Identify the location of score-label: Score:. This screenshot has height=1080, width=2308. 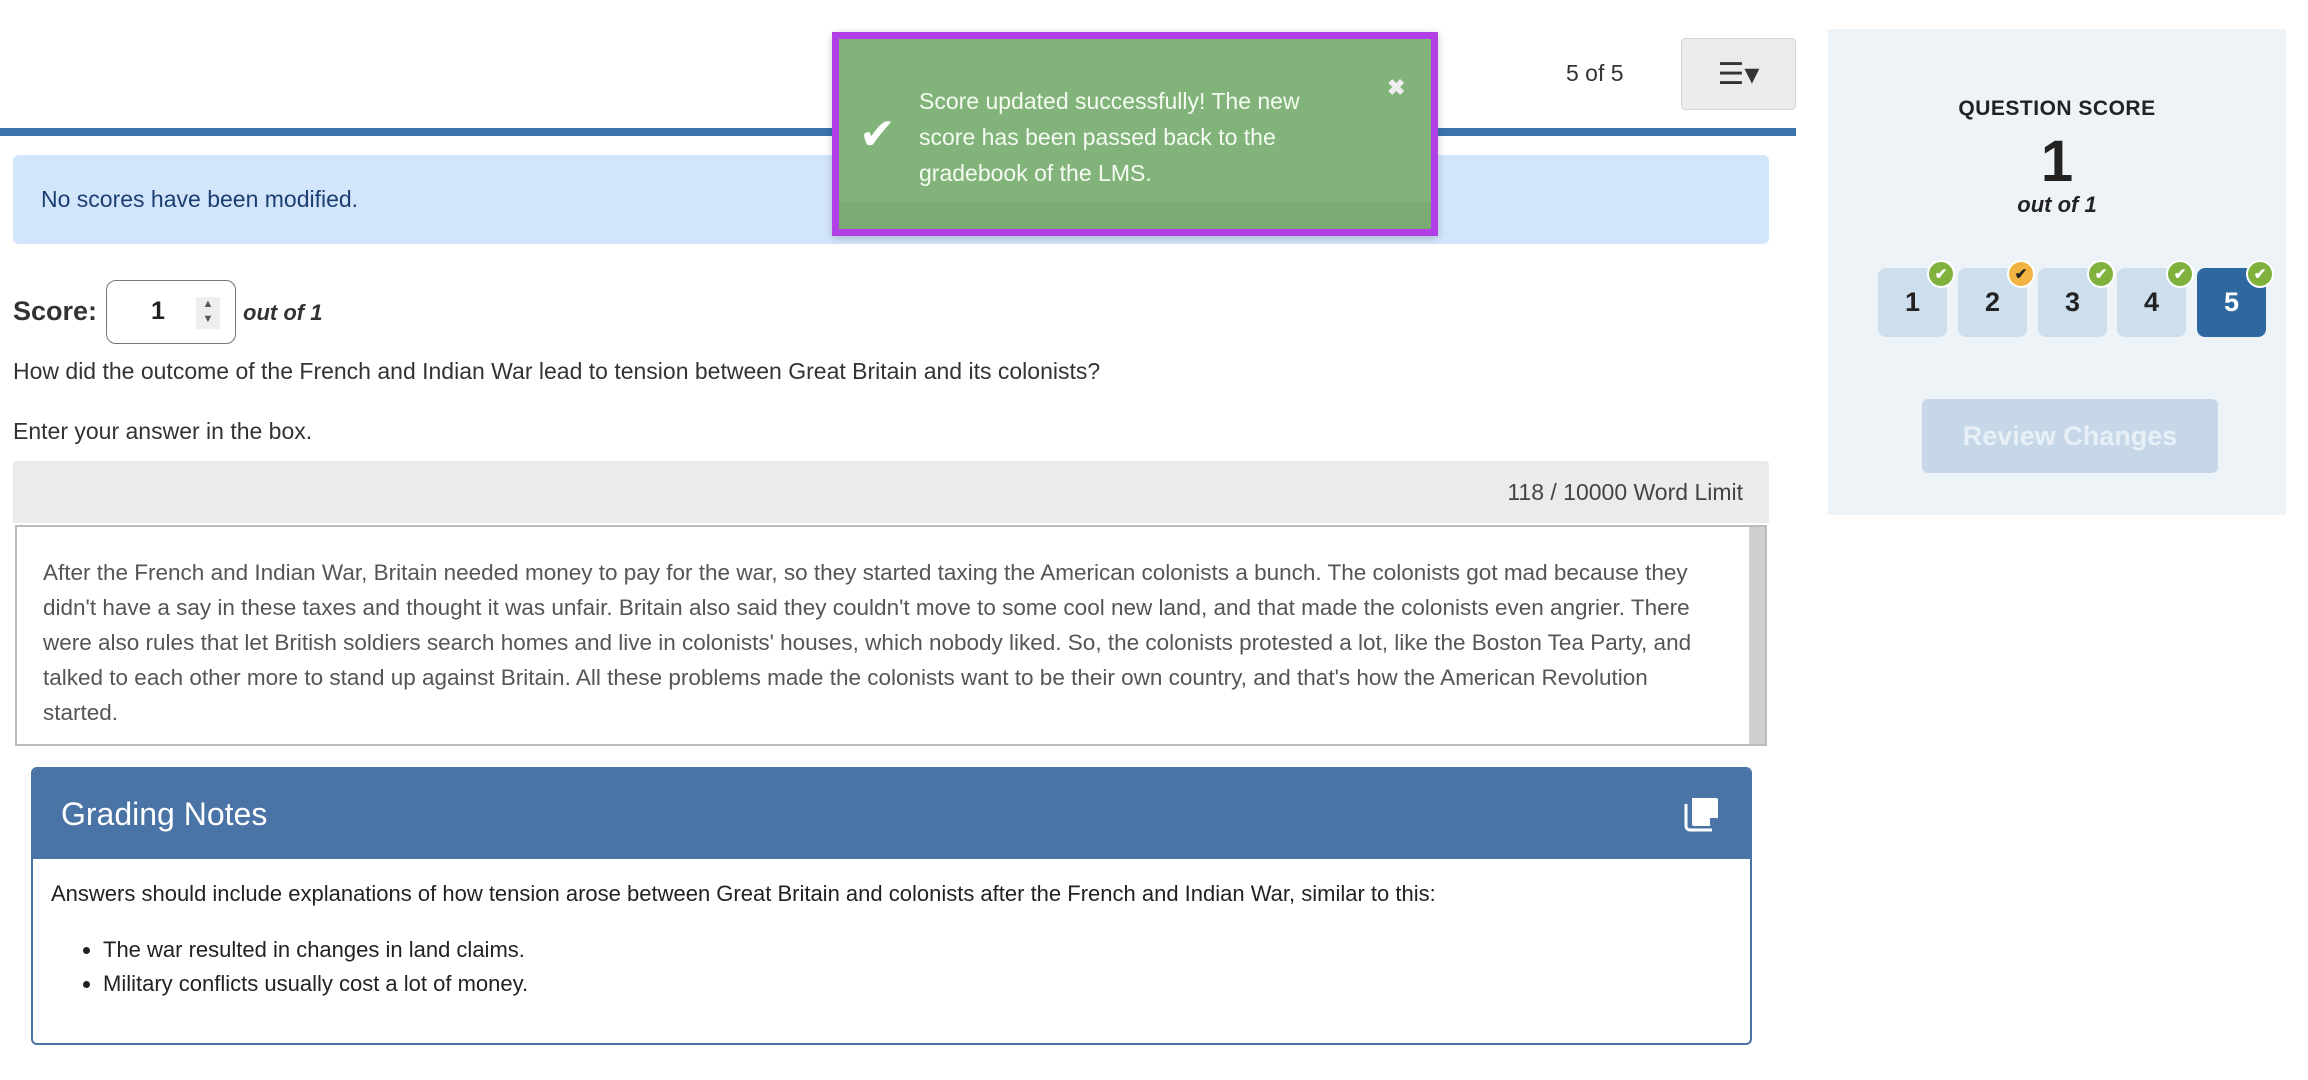
(55, 311).